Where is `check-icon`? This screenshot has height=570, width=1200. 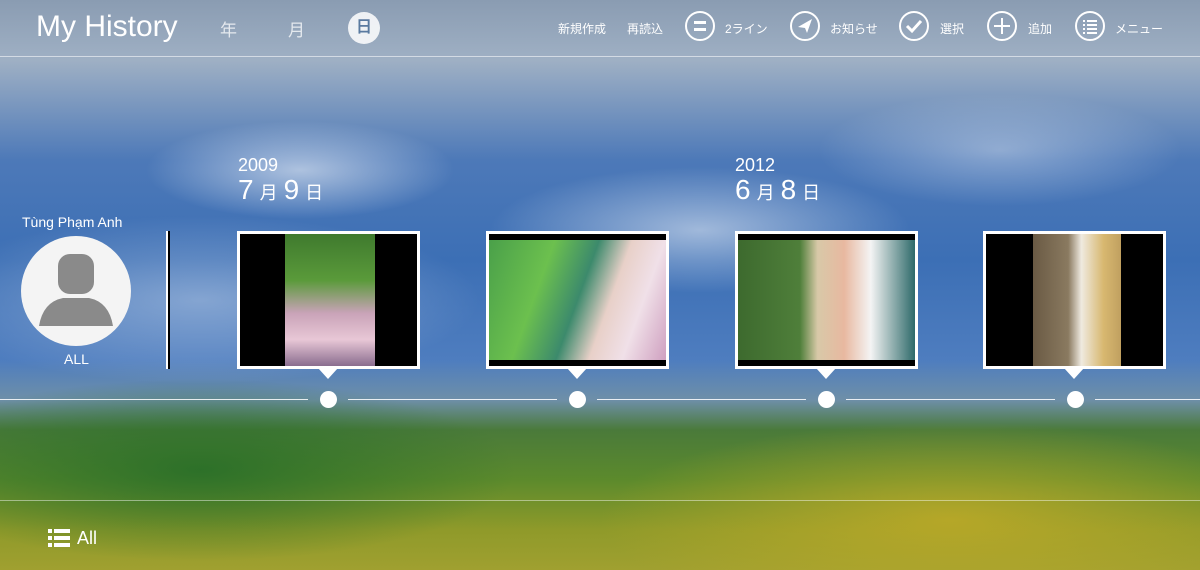 check-icon is located at coordinates (914, 26).